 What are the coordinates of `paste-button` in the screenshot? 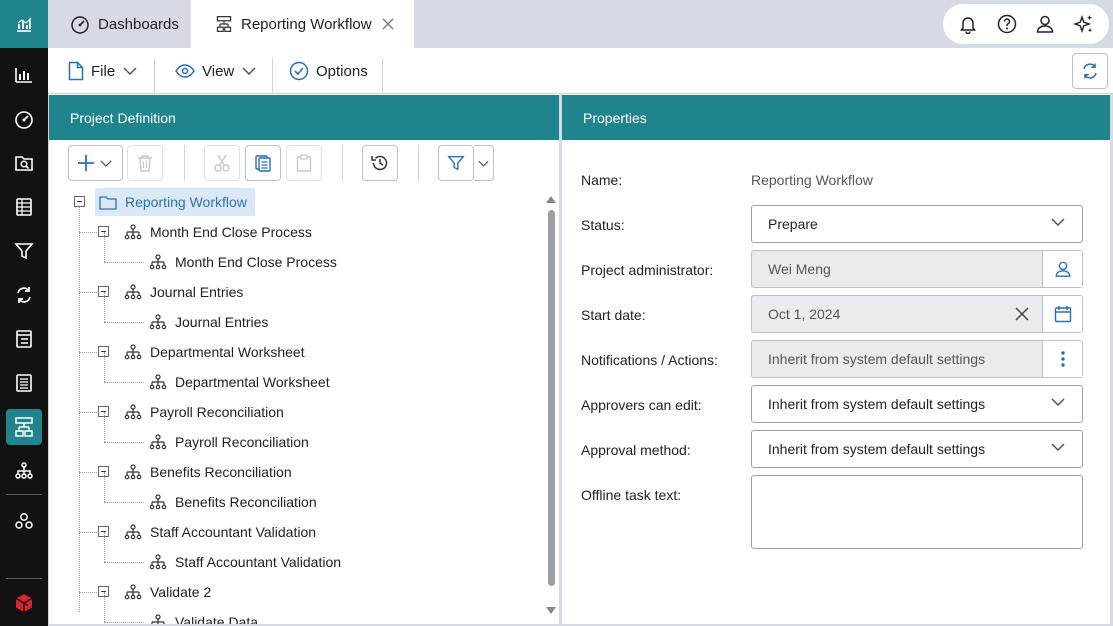 It's located at (304, 163).